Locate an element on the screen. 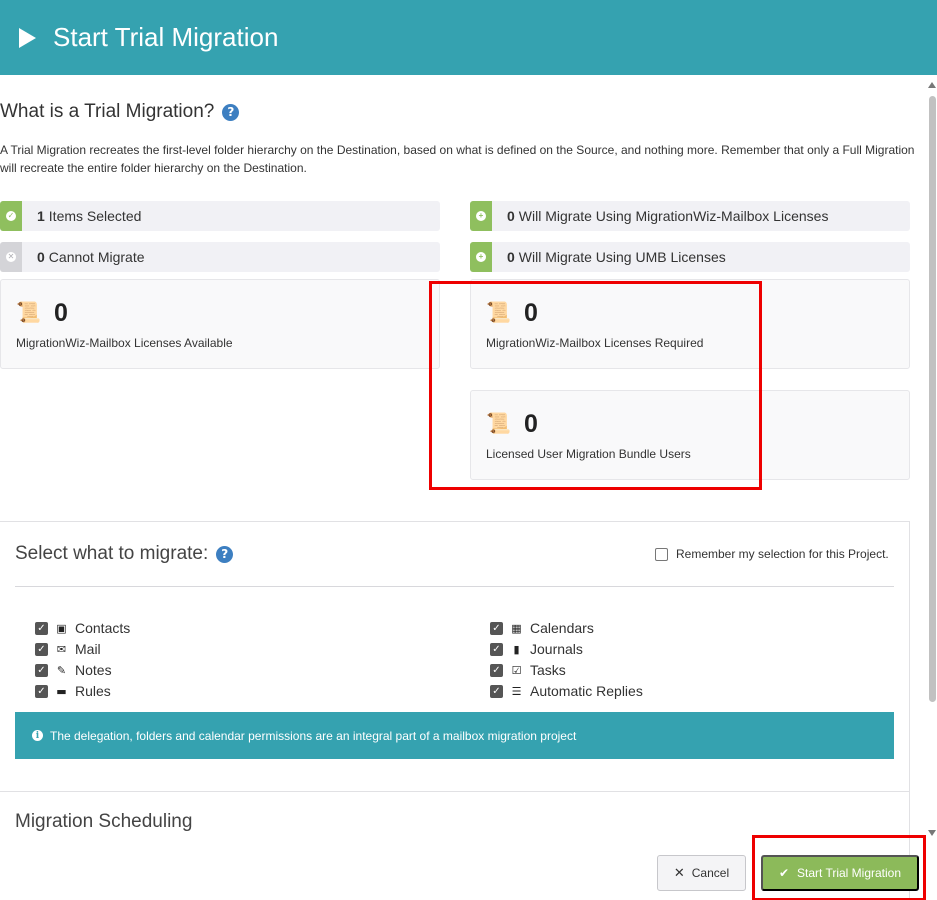 This screenshot has width=937, height=900. section-title: What is a Trial Migration? ? is located at coordinates (120, 112).